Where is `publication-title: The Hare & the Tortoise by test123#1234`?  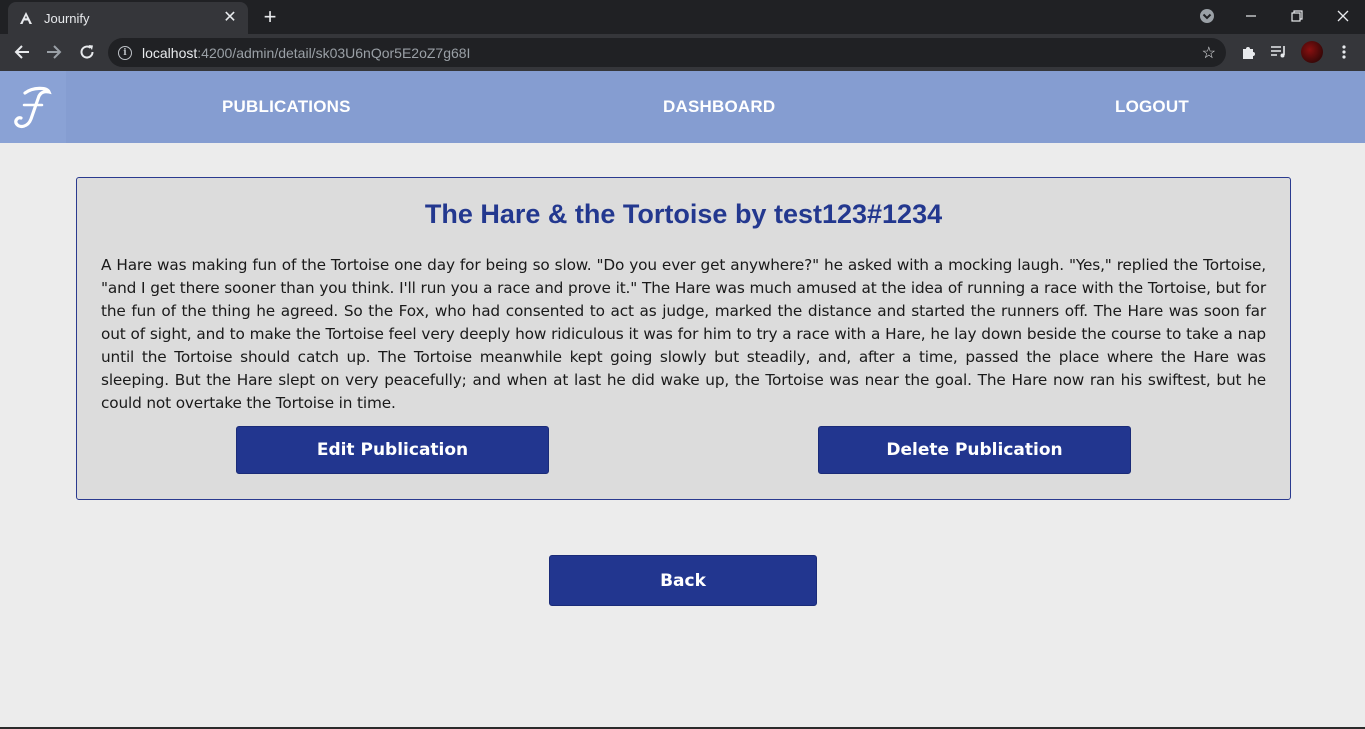
publication-title: The Hare & the Tortoise by test123#1234 is located at coordinates (683, 214).